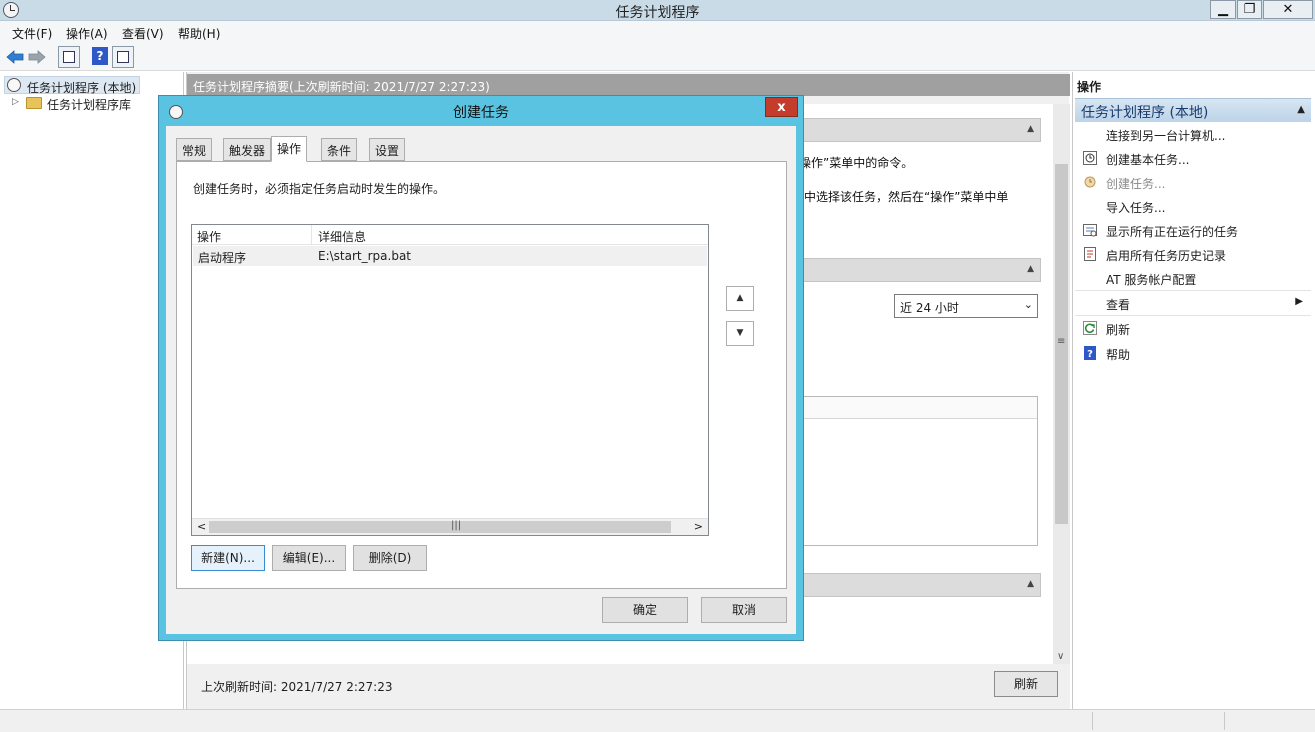  Describe the element at coordinates (1151, 280) in the screenshot. I see `action-label: AT 服务帐户配置` at that location.